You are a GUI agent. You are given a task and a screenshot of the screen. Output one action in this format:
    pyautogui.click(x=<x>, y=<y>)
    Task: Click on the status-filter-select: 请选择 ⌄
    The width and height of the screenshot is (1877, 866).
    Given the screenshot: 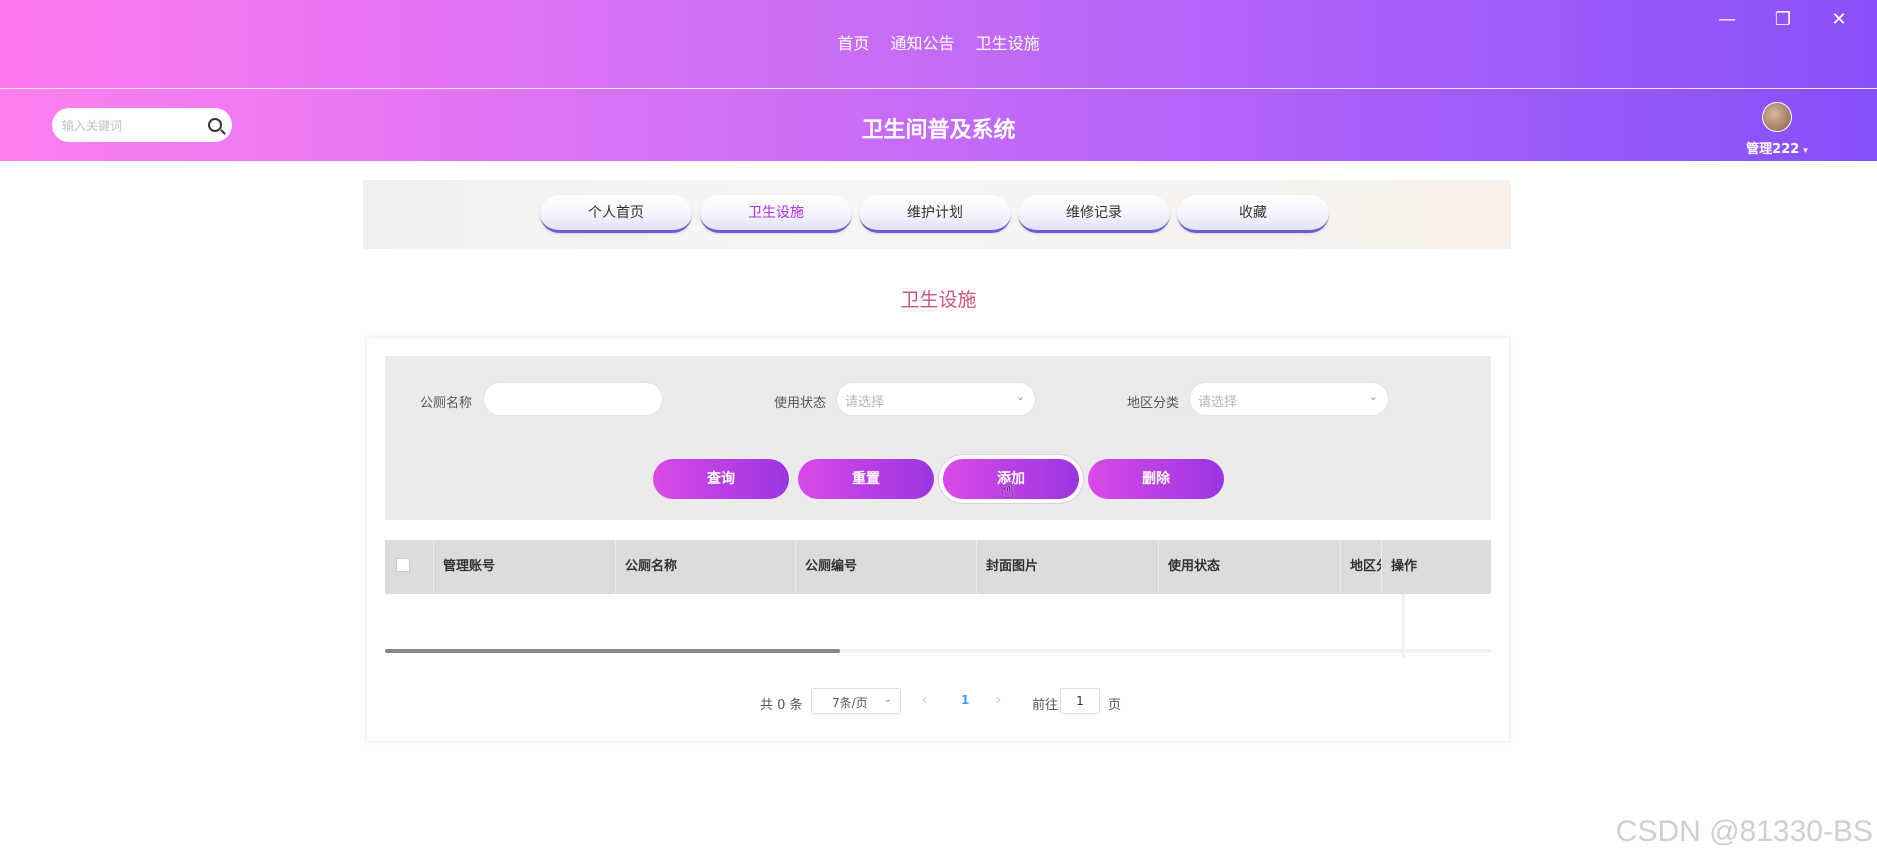 What is the action you would take?
    pyautogui.click(x=936, y=399)
    